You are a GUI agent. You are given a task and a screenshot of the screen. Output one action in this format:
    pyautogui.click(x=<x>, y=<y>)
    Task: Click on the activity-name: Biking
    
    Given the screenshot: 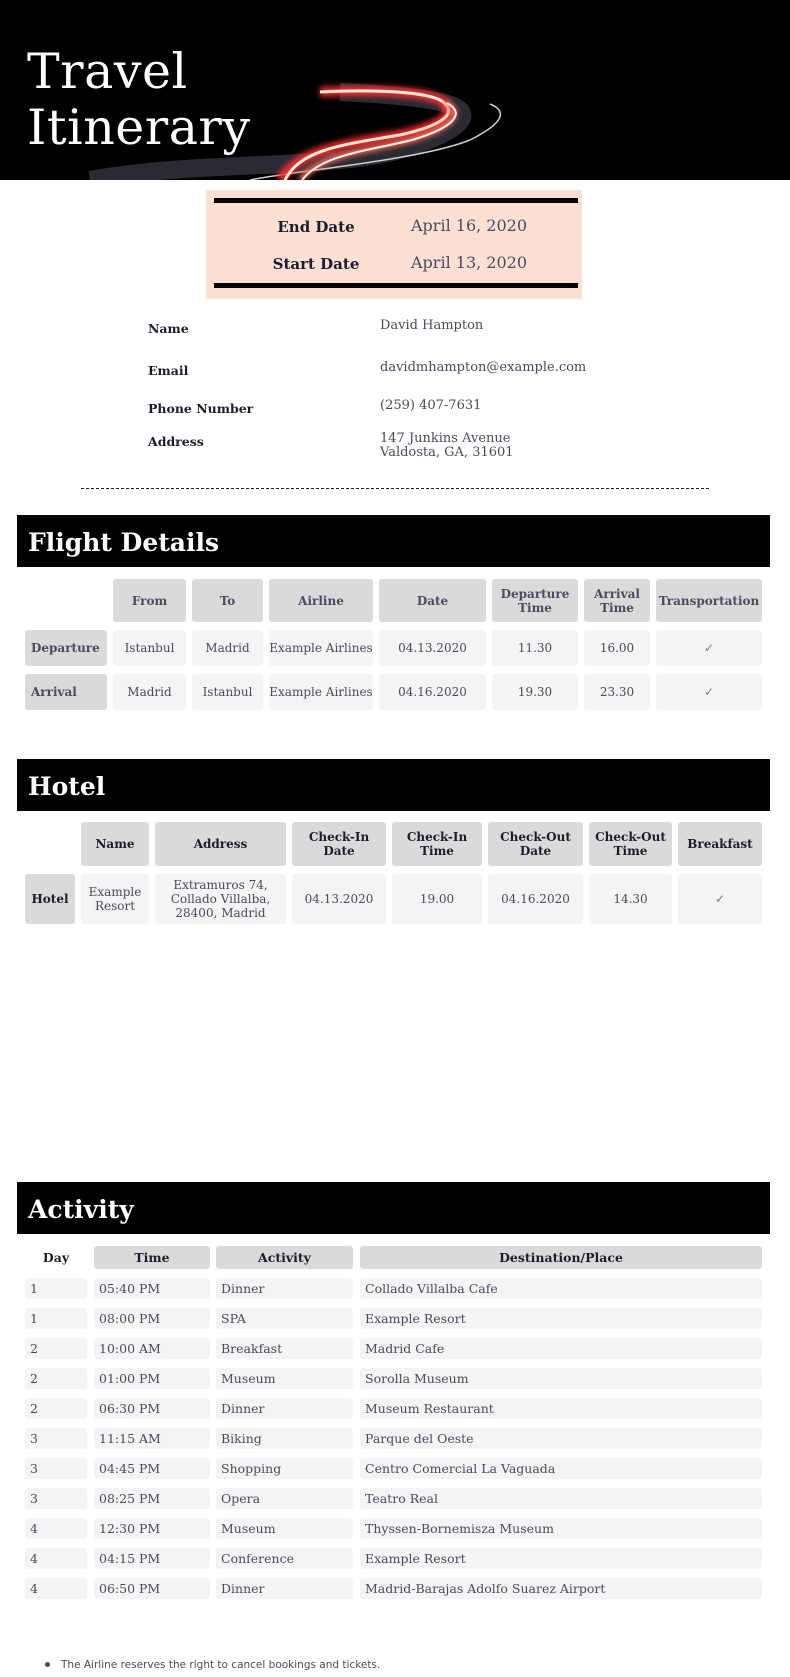 What is the action you would take?
    pyautogui.click(x=284, y=1438)
    